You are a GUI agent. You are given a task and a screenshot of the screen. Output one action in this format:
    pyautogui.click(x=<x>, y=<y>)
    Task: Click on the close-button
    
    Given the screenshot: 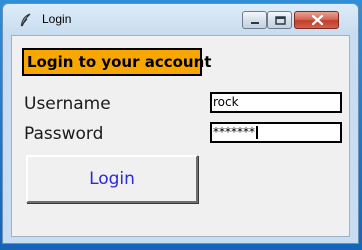 What is the action you would take?
    pyautogui.click(x=316, y=20)
    